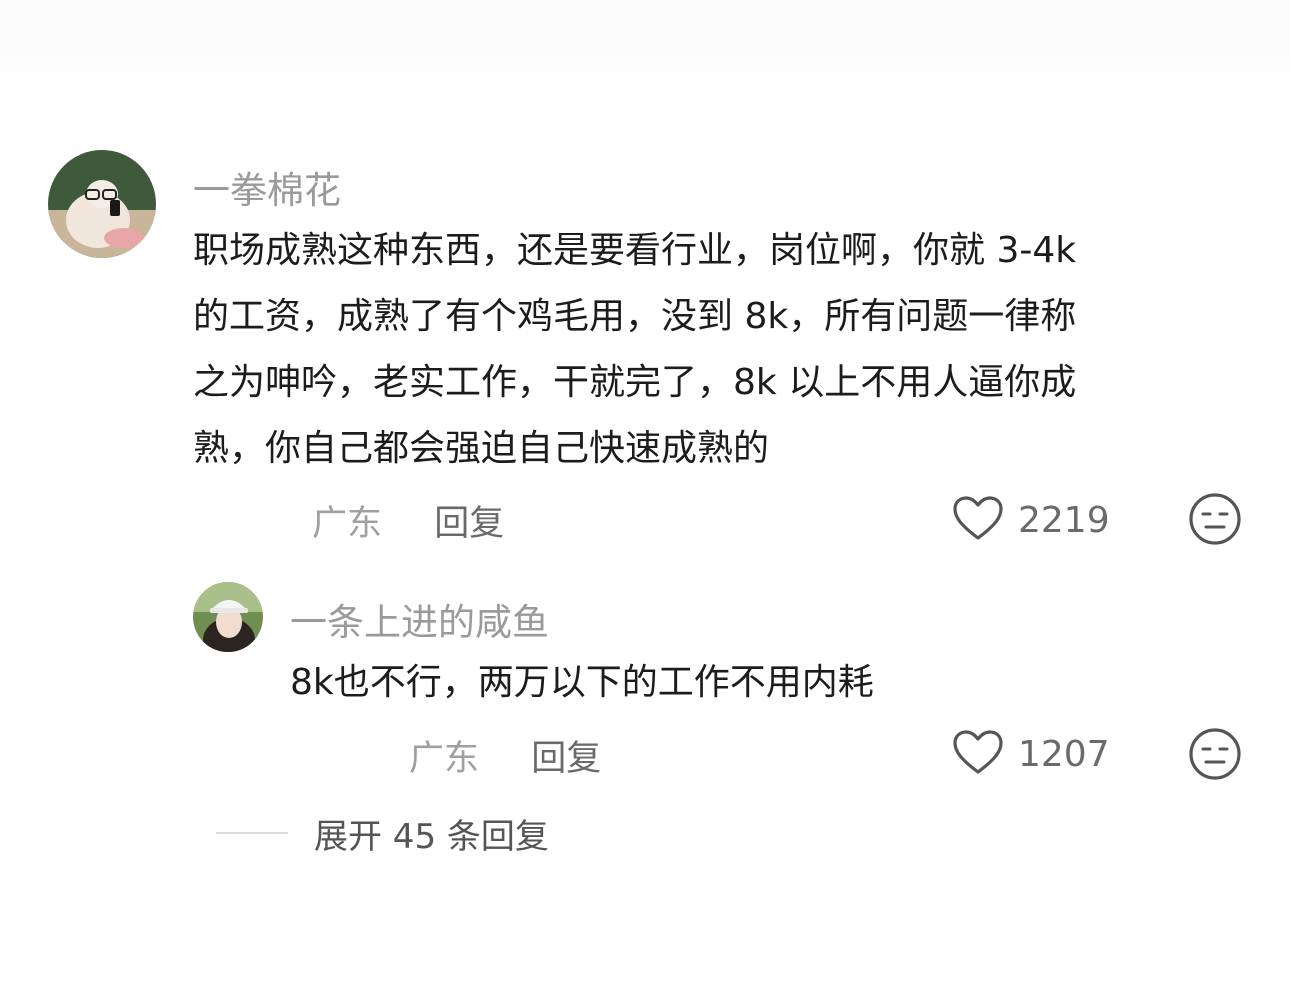 Image resolution: width=1290 pixels, height=991 pixels. I want to click on comment-2-username: 一条上进的咸鱼, so click(419, 619).